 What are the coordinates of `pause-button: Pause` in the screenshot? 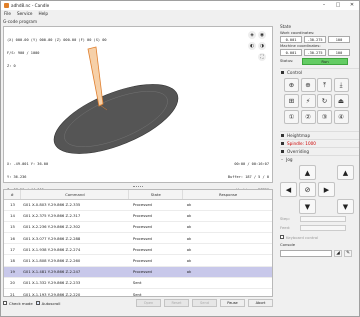 It's located at (232, 303).